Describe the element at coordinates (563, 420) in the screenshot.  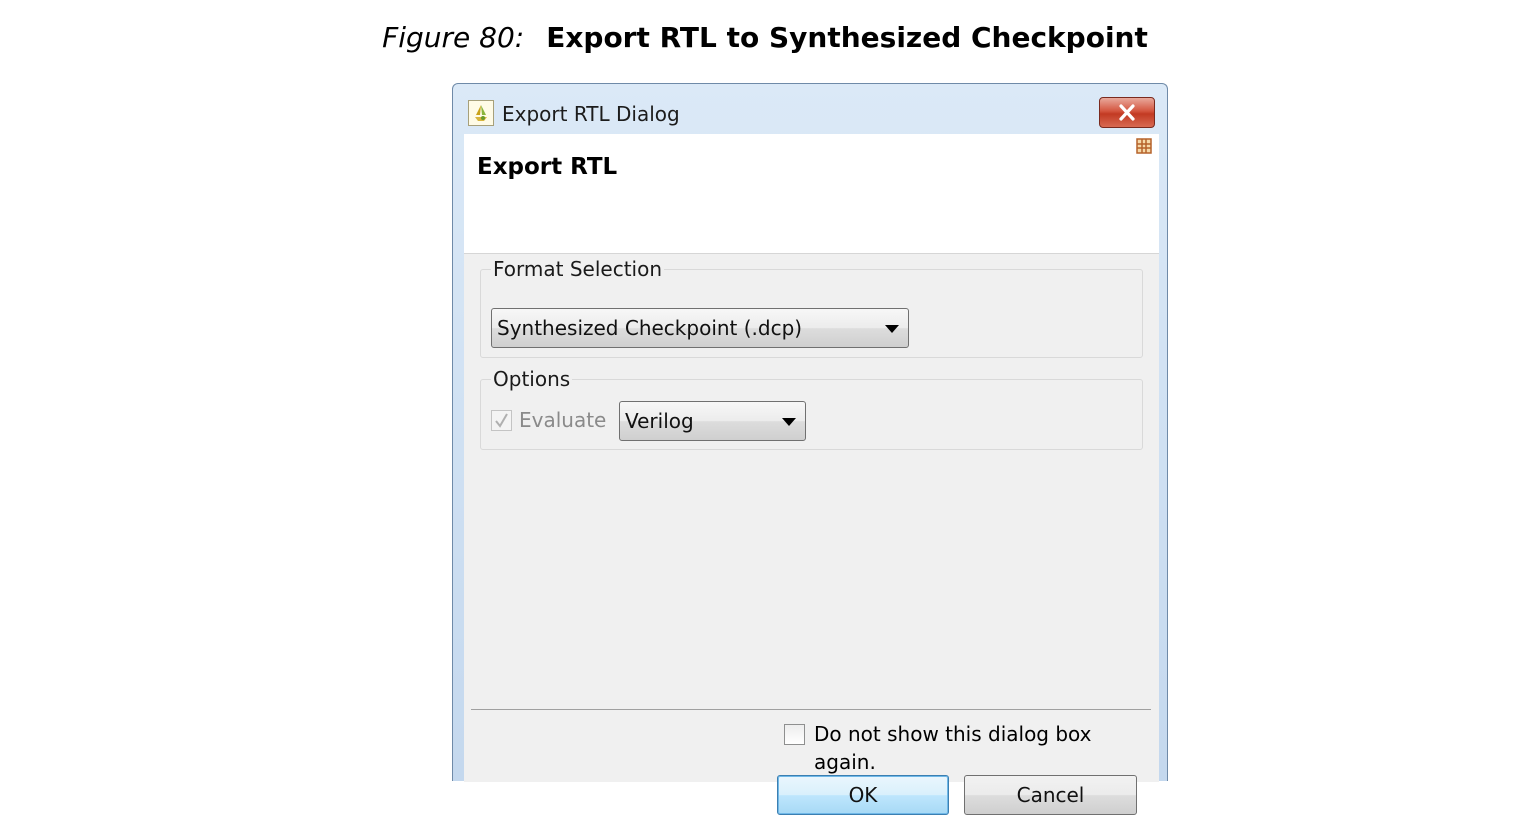
I see `evaluate-label: Evaluate` at that location.